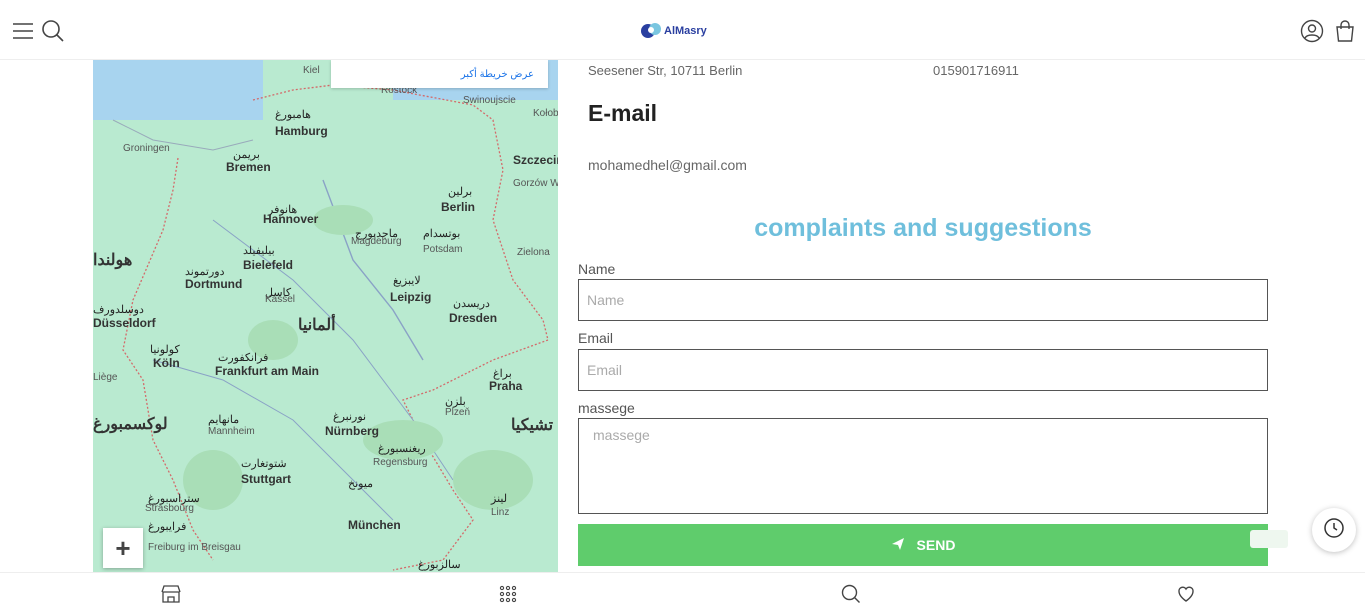 This screenshot has width=1365, height=606. What do you see at coordinates (264, 464) in the screenshot?
I see `map-label: شتوتغارت` at bounding box center [264, 464].